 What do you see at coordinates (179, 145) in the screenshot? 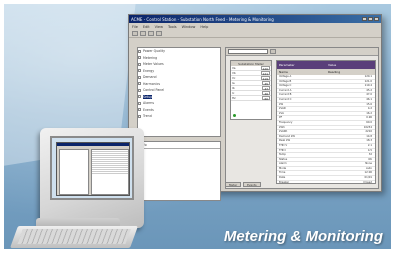
I see `info-pane-header: Info` at bounding box center [179, 145].